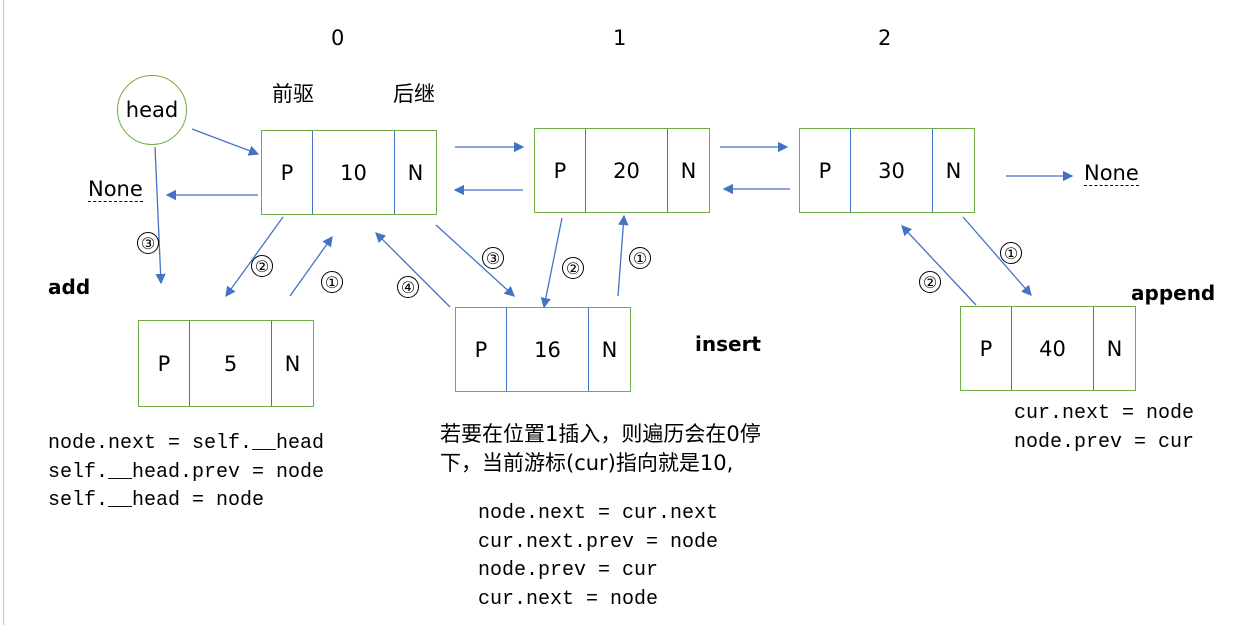  What do you see at coordinates (640, 258) in the screenshot?
I see `step-1-insert: ①` at bounding box center [640, 258].